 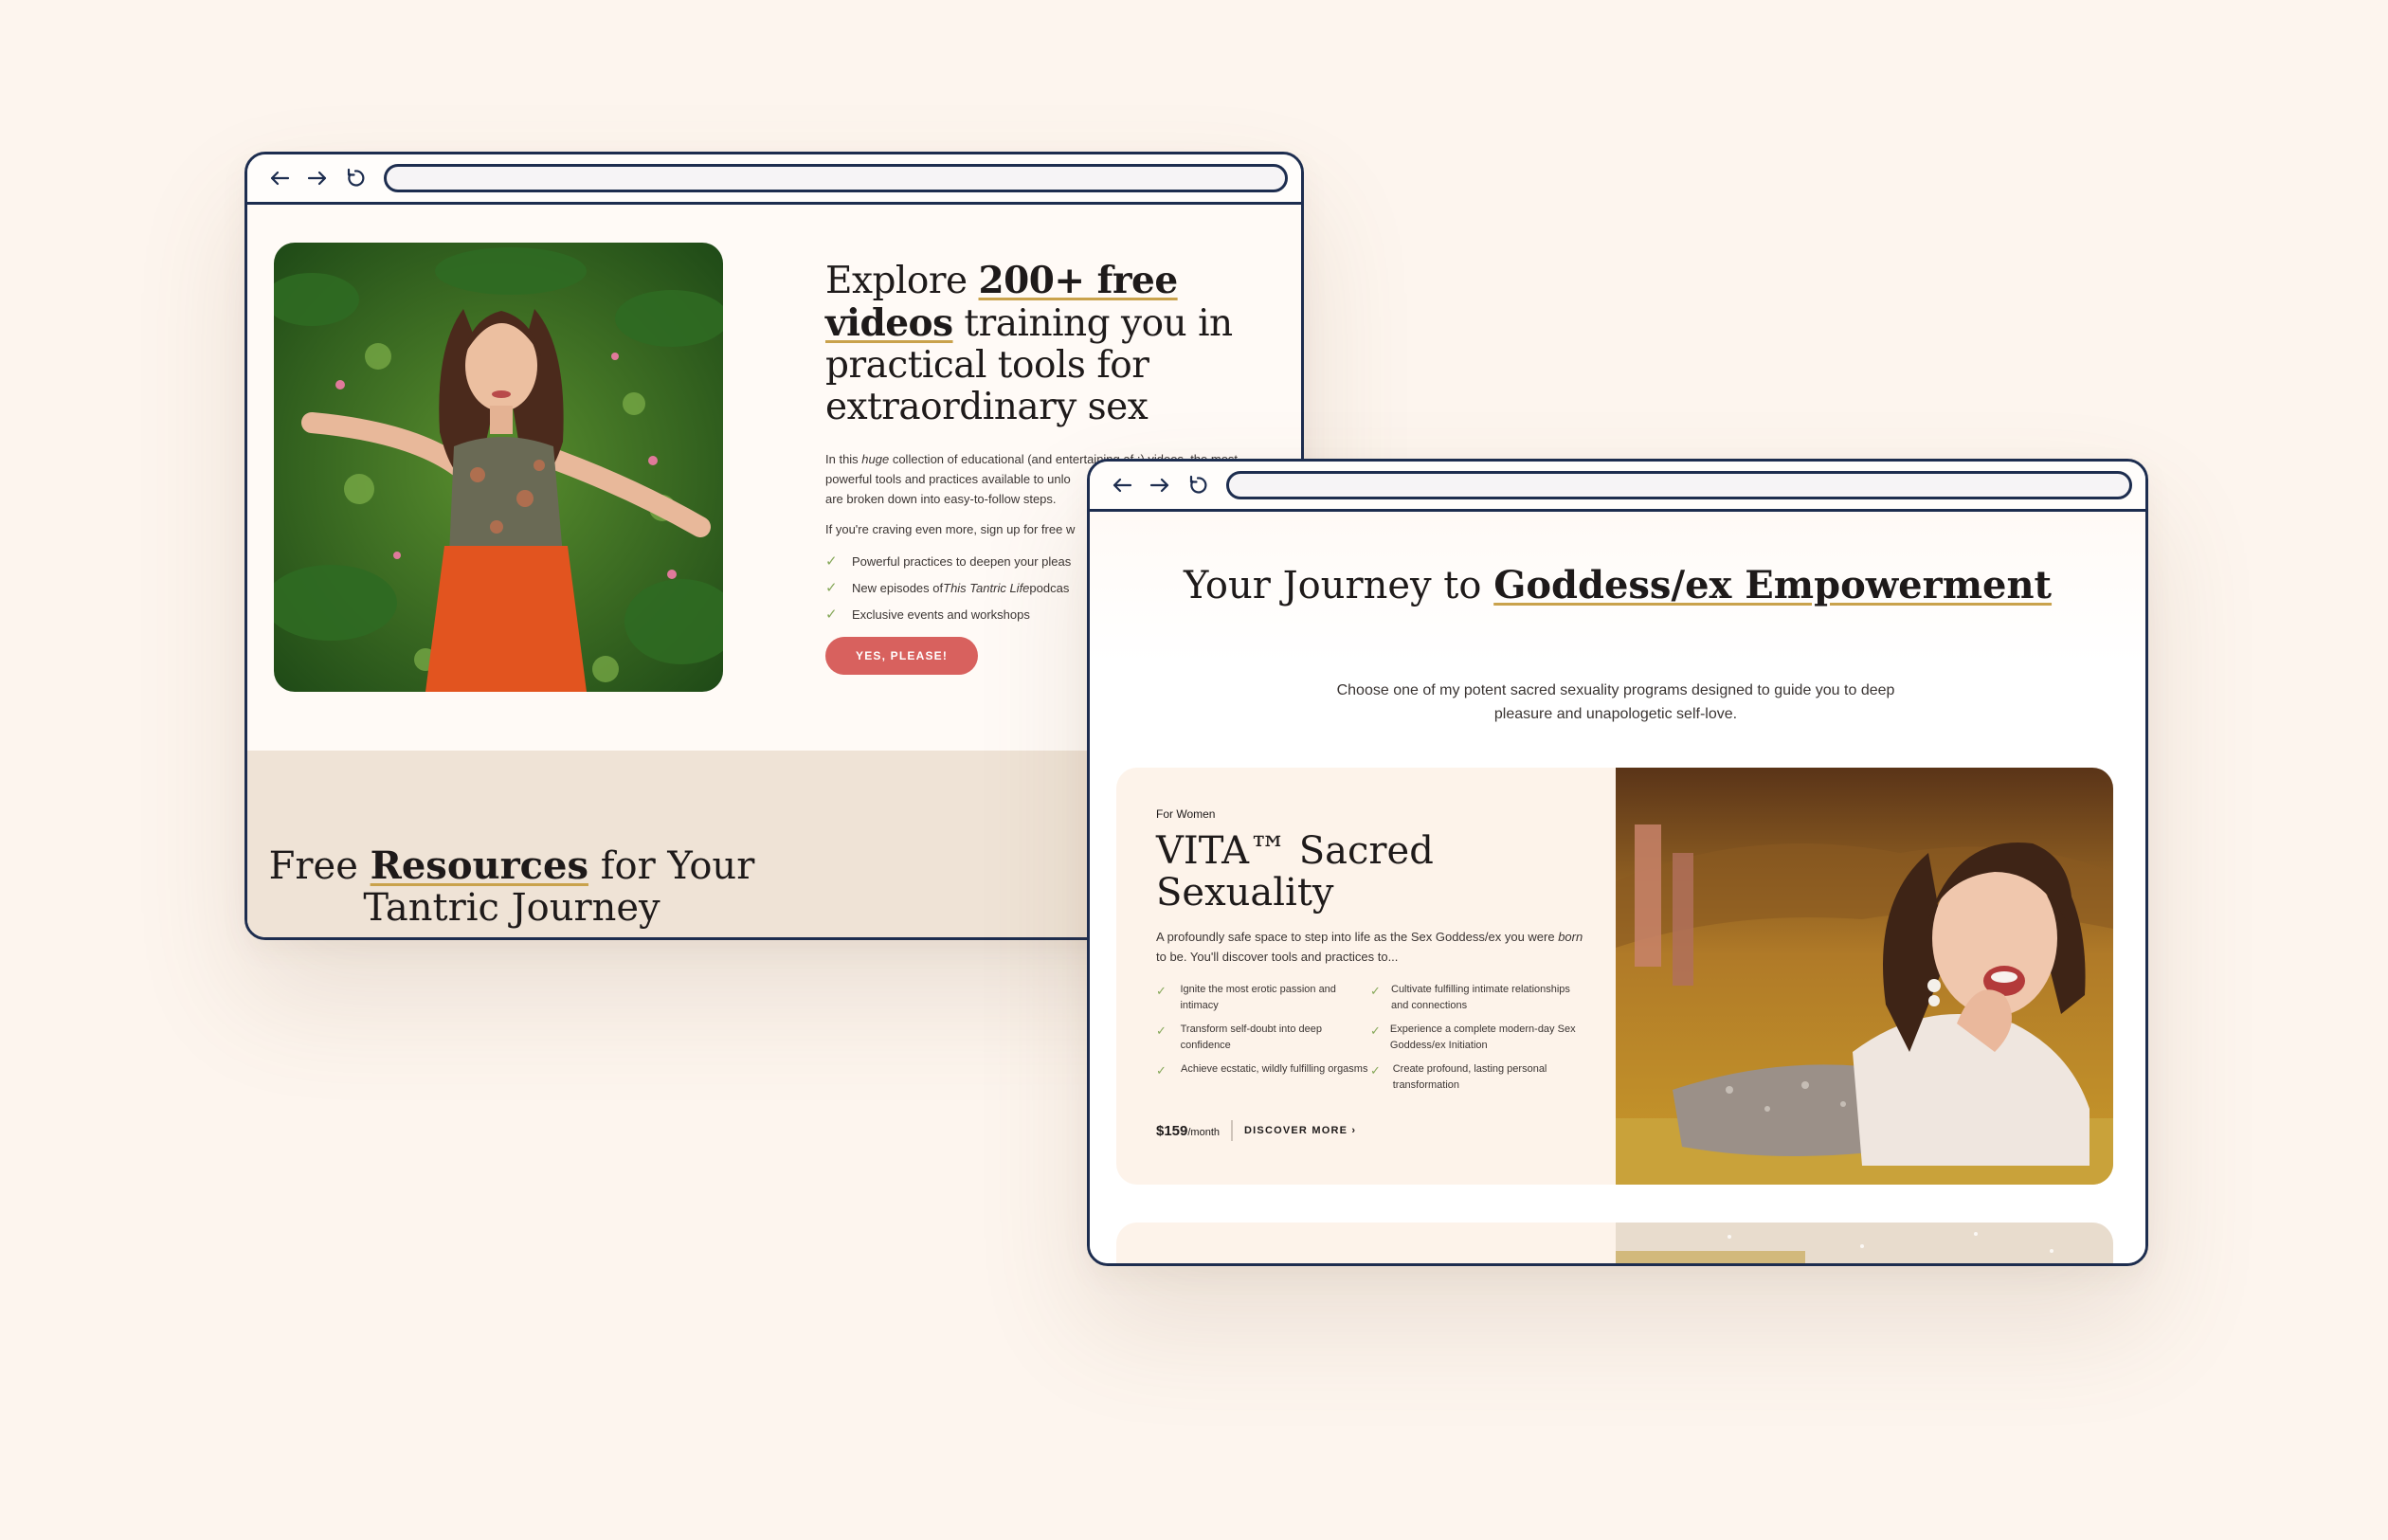 What do you see at coordinates (1049, 588) in the screenshot?
I see `list-item-text: podcas` at bounding box center [1049, 588].